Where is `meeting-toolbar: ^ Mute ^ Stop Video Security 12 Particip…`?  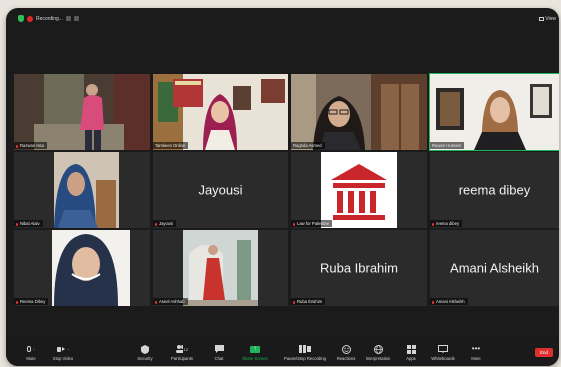 meeting-toolbar: ^ Mute ^ Stop Video Security 12 Particip… is located at coordinates (282, 353).